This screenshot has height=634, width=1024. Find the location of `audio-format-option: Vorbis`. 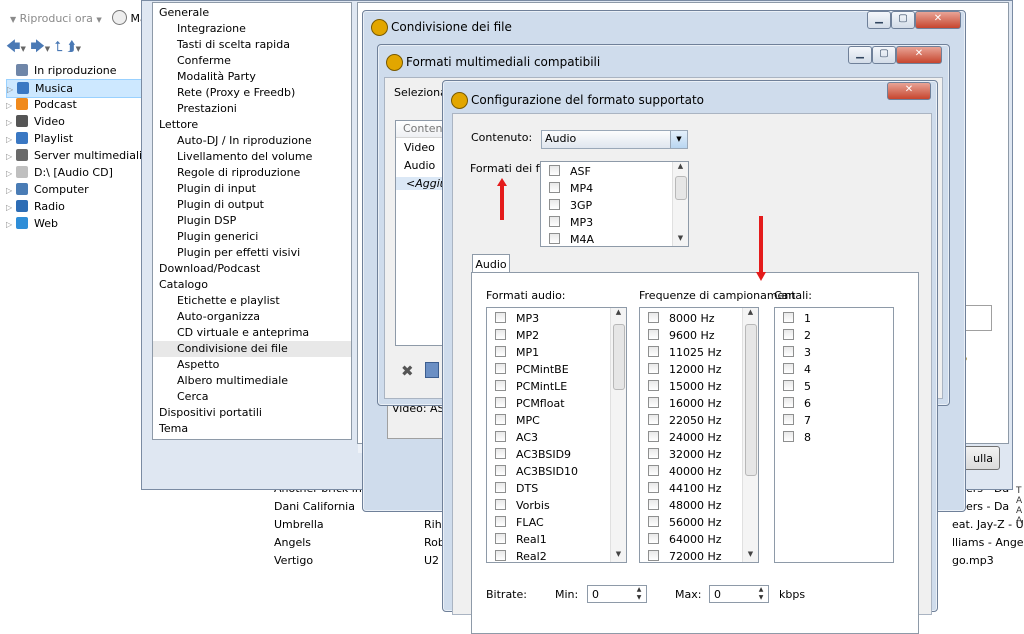

audio-format-option: Vorbis is located at coordinates (522, 505).